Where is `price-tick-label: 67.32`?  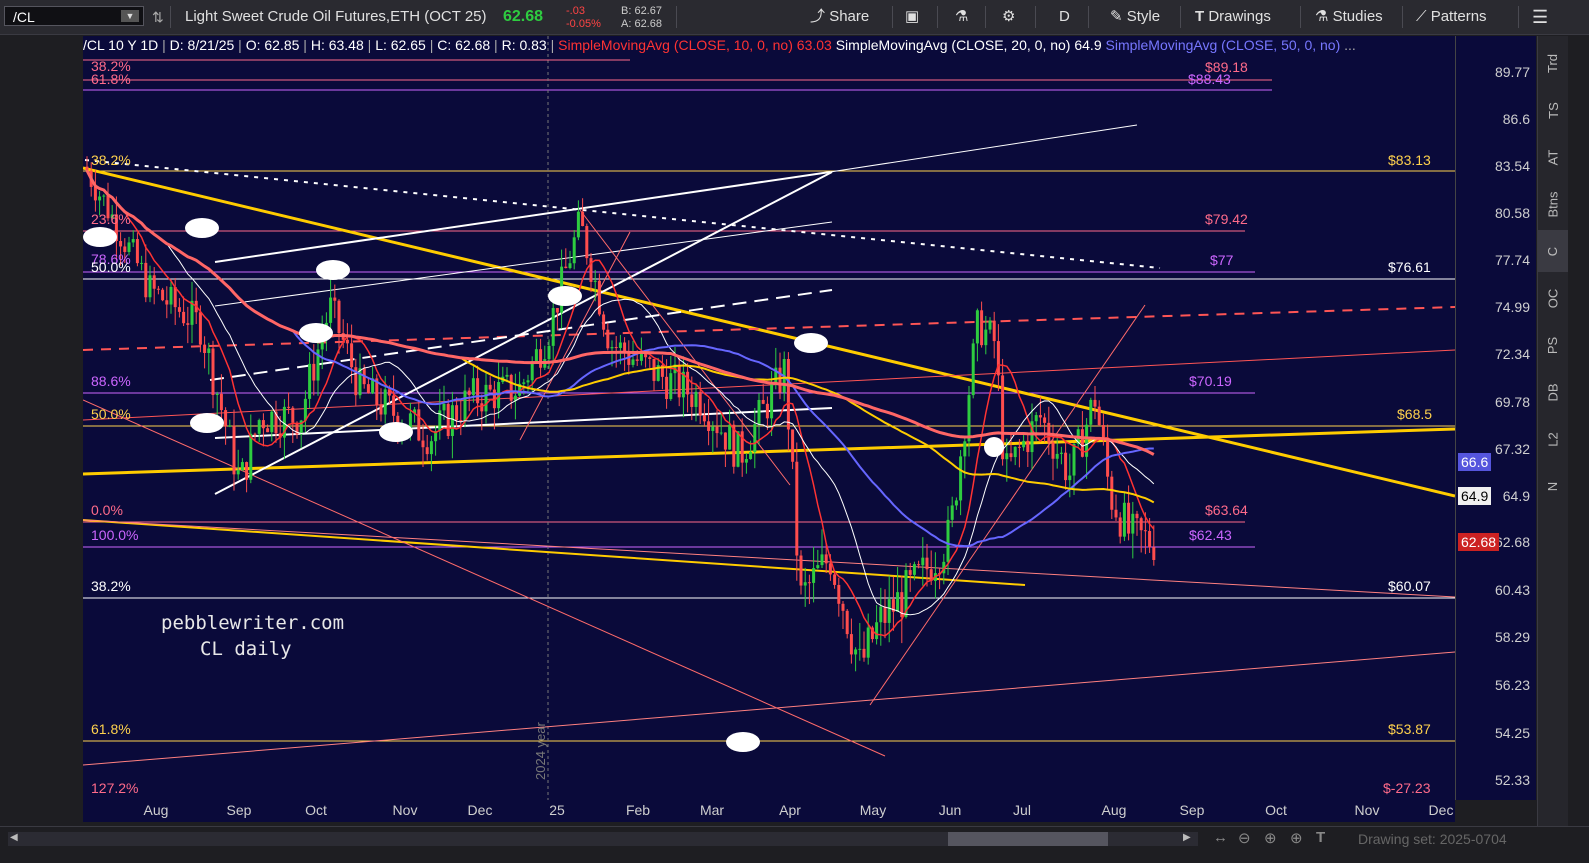 price-tick-label: 67.32 is located at coordinates (1512, 449).